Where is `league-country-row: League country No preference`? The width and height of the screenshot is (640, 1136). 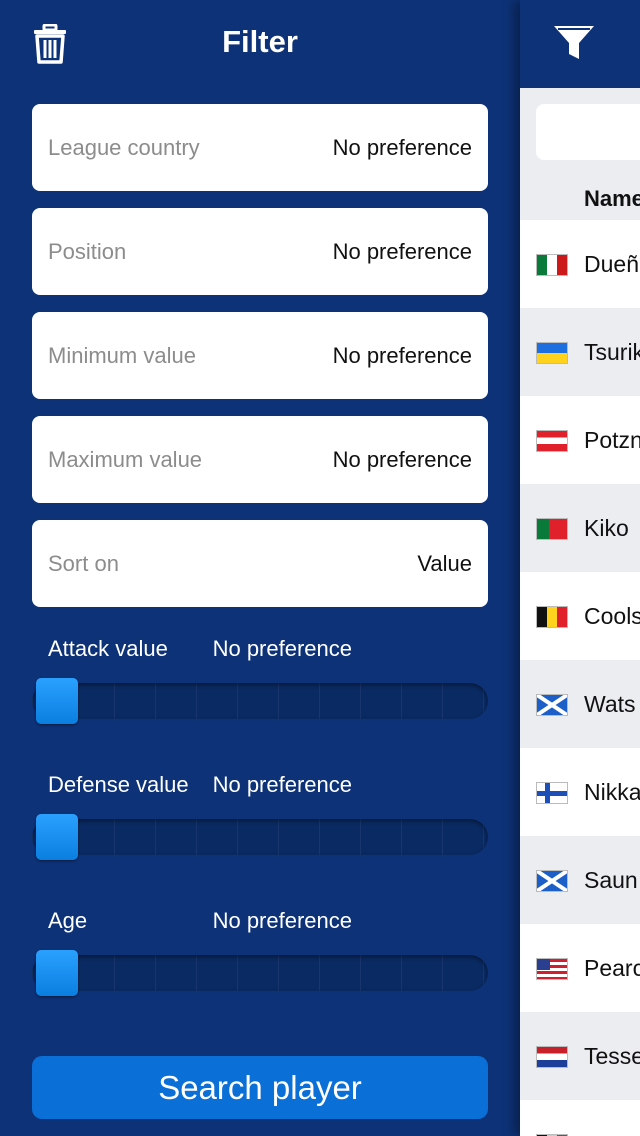 league-country-row: League country No preference is located at coordinates (260, 147).